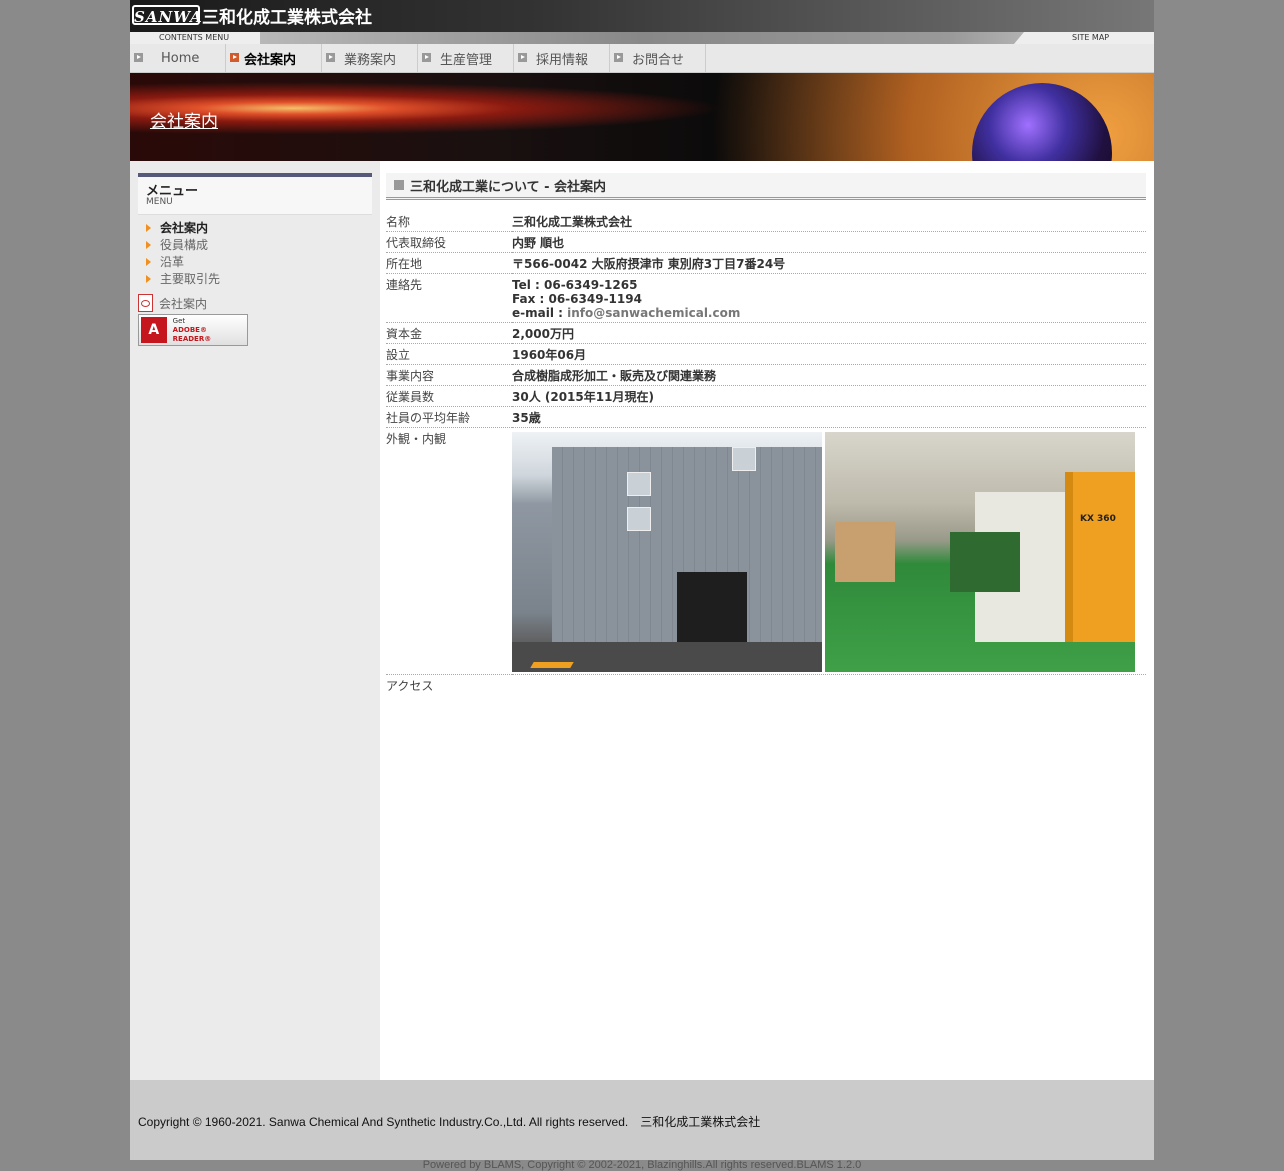  Describe the element at coordinates (712, 612) in the screenshot. I see `entrance` at that location.